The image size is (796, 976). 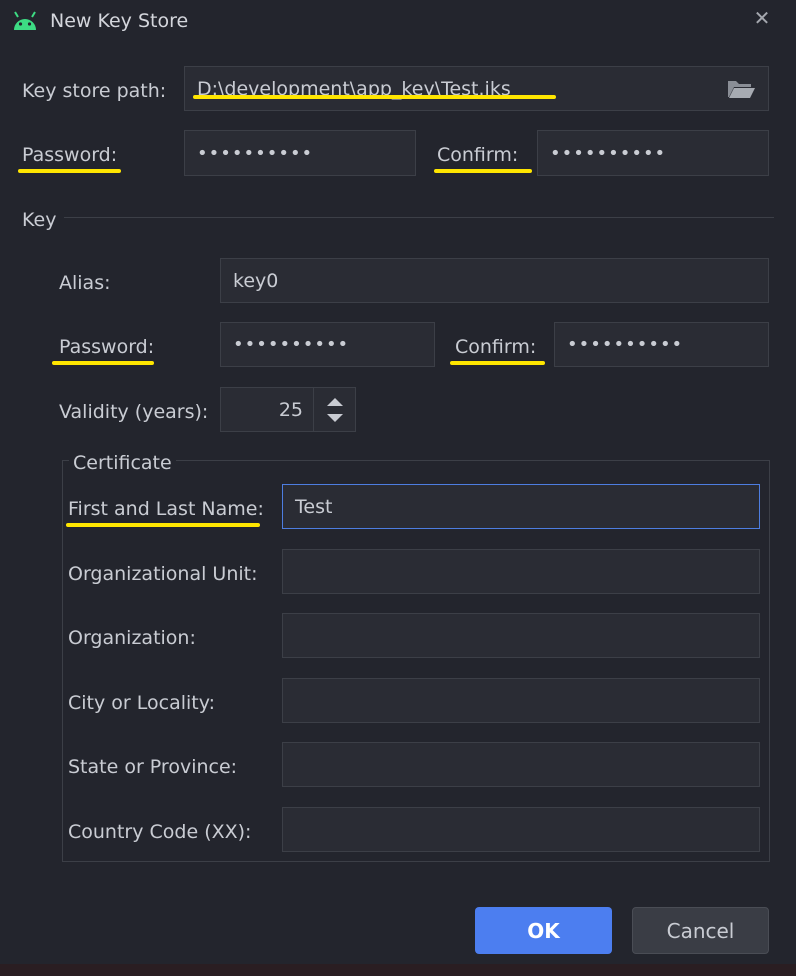 I want to click on organizational-unit-label: Organizational Unit:, so click(x=163, y=574).